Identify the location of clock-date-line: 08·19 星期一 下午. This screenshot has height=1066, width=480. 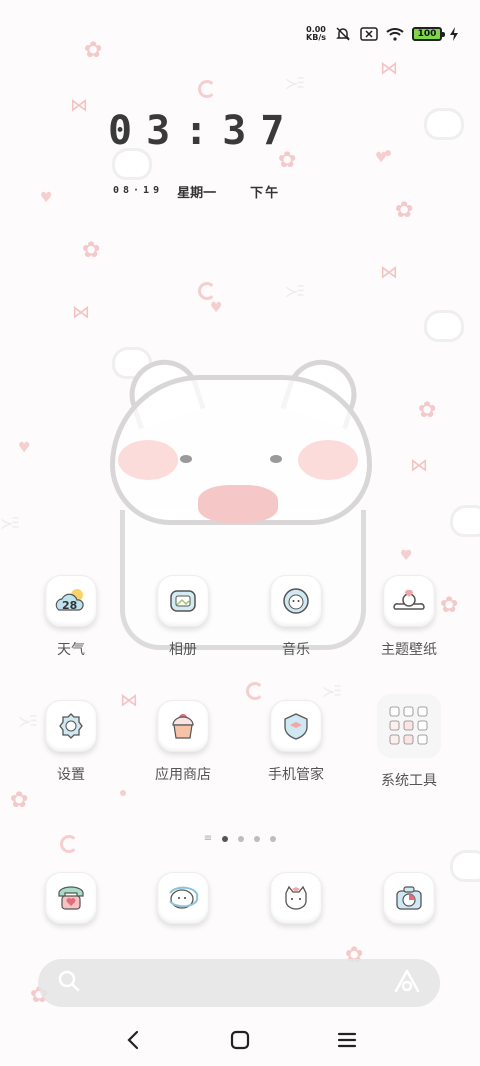
(196, 191).